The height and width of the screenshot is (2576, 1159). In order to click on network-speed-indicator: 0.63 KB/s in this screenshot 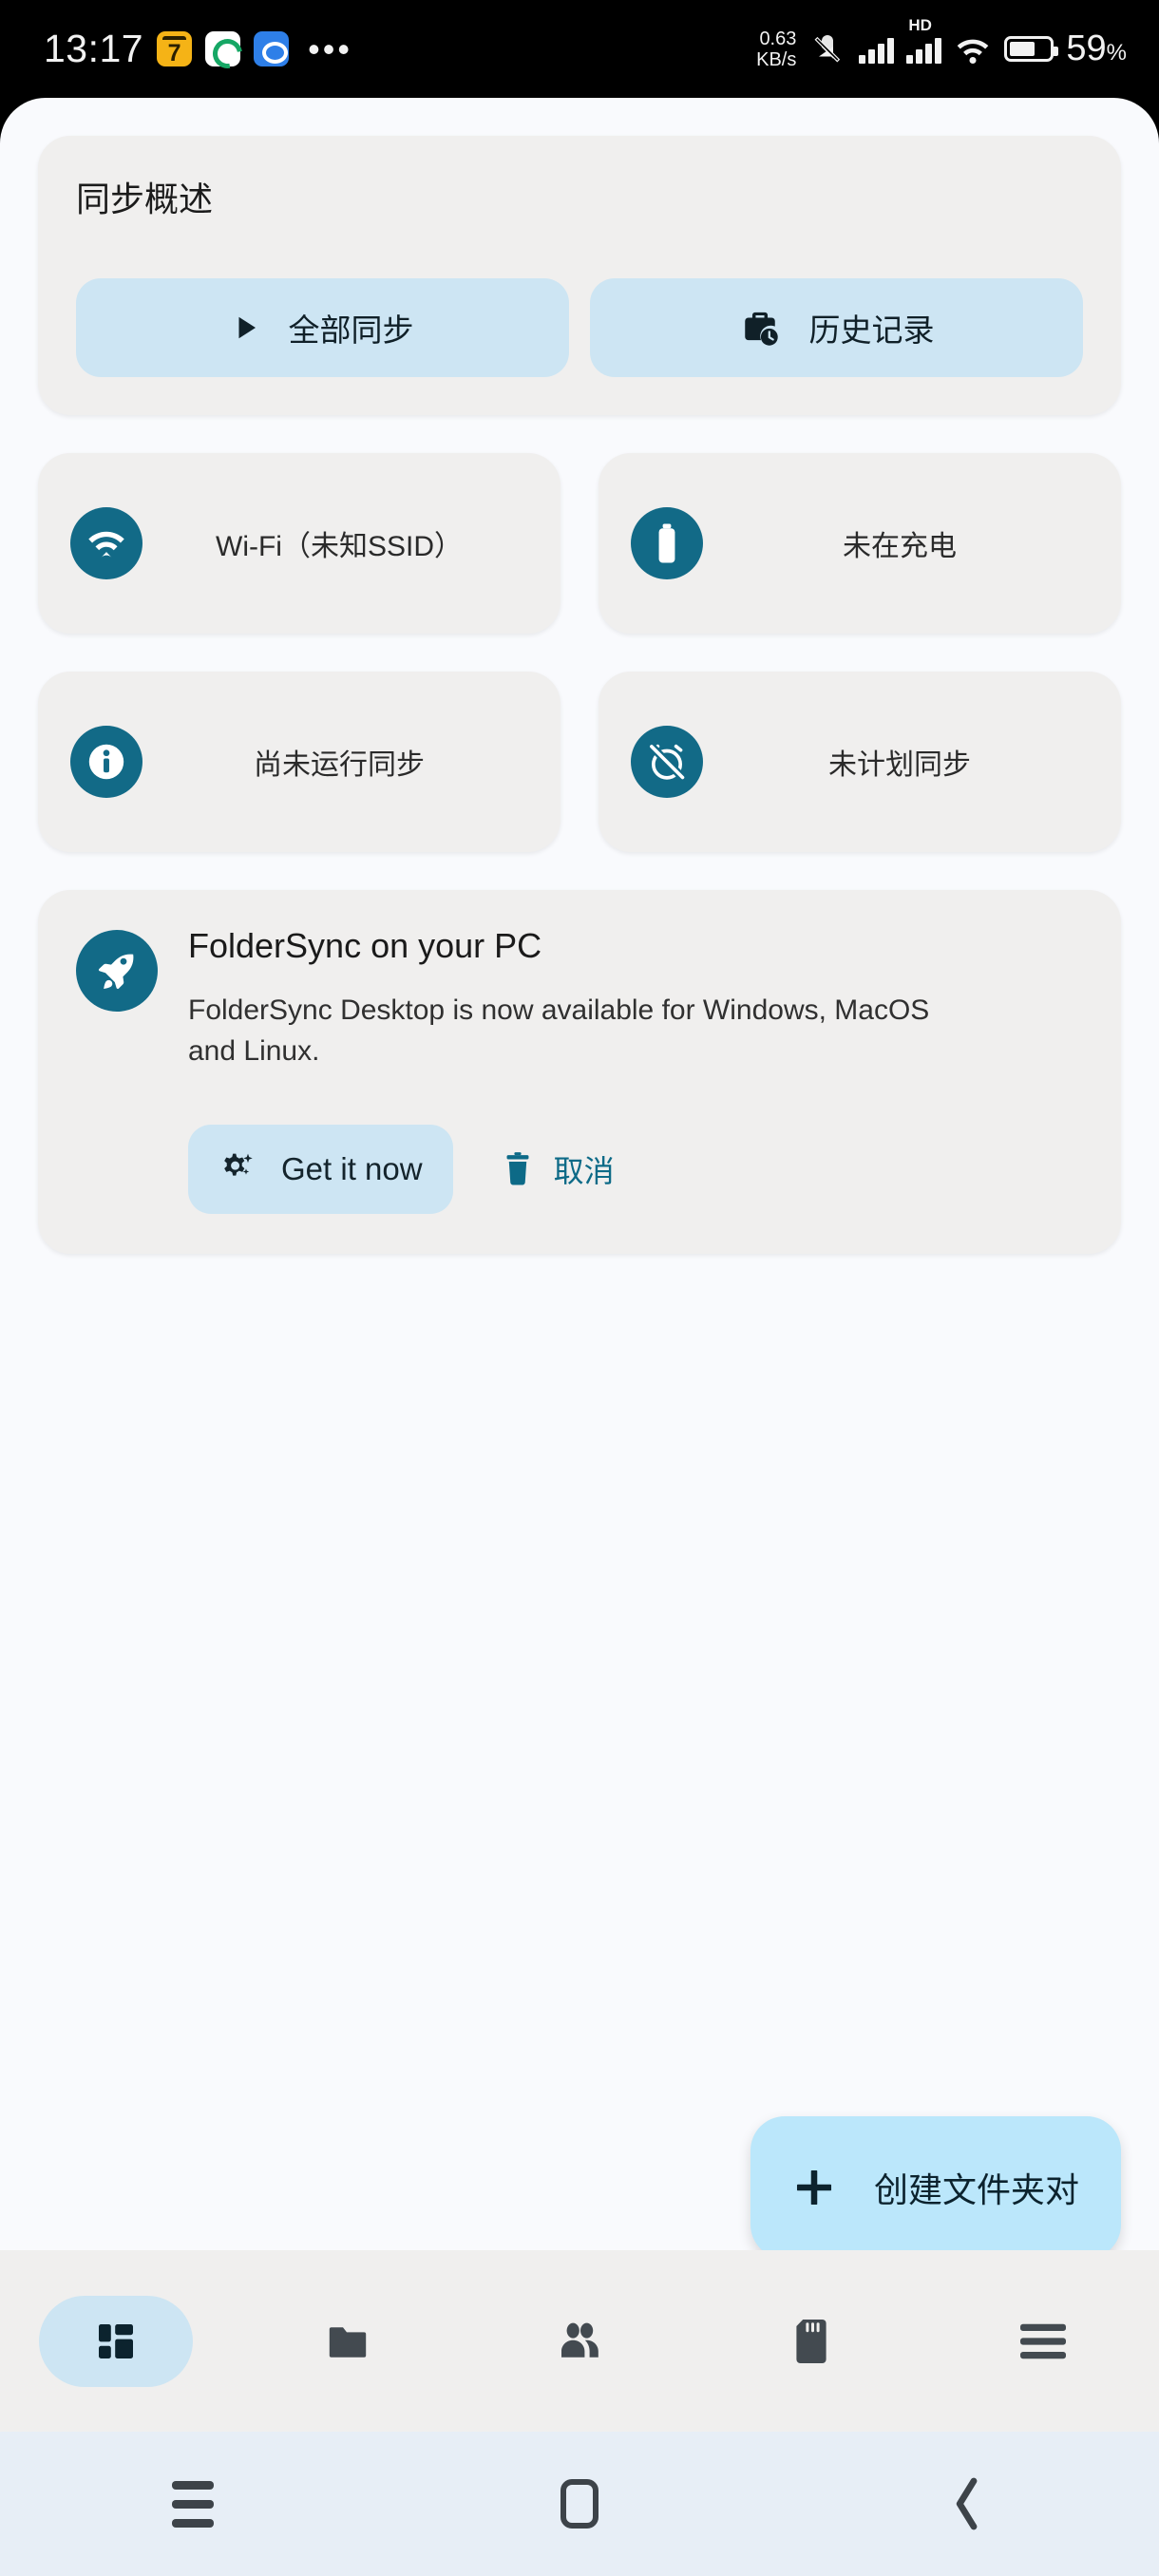, I will do `click(776, 49)`.